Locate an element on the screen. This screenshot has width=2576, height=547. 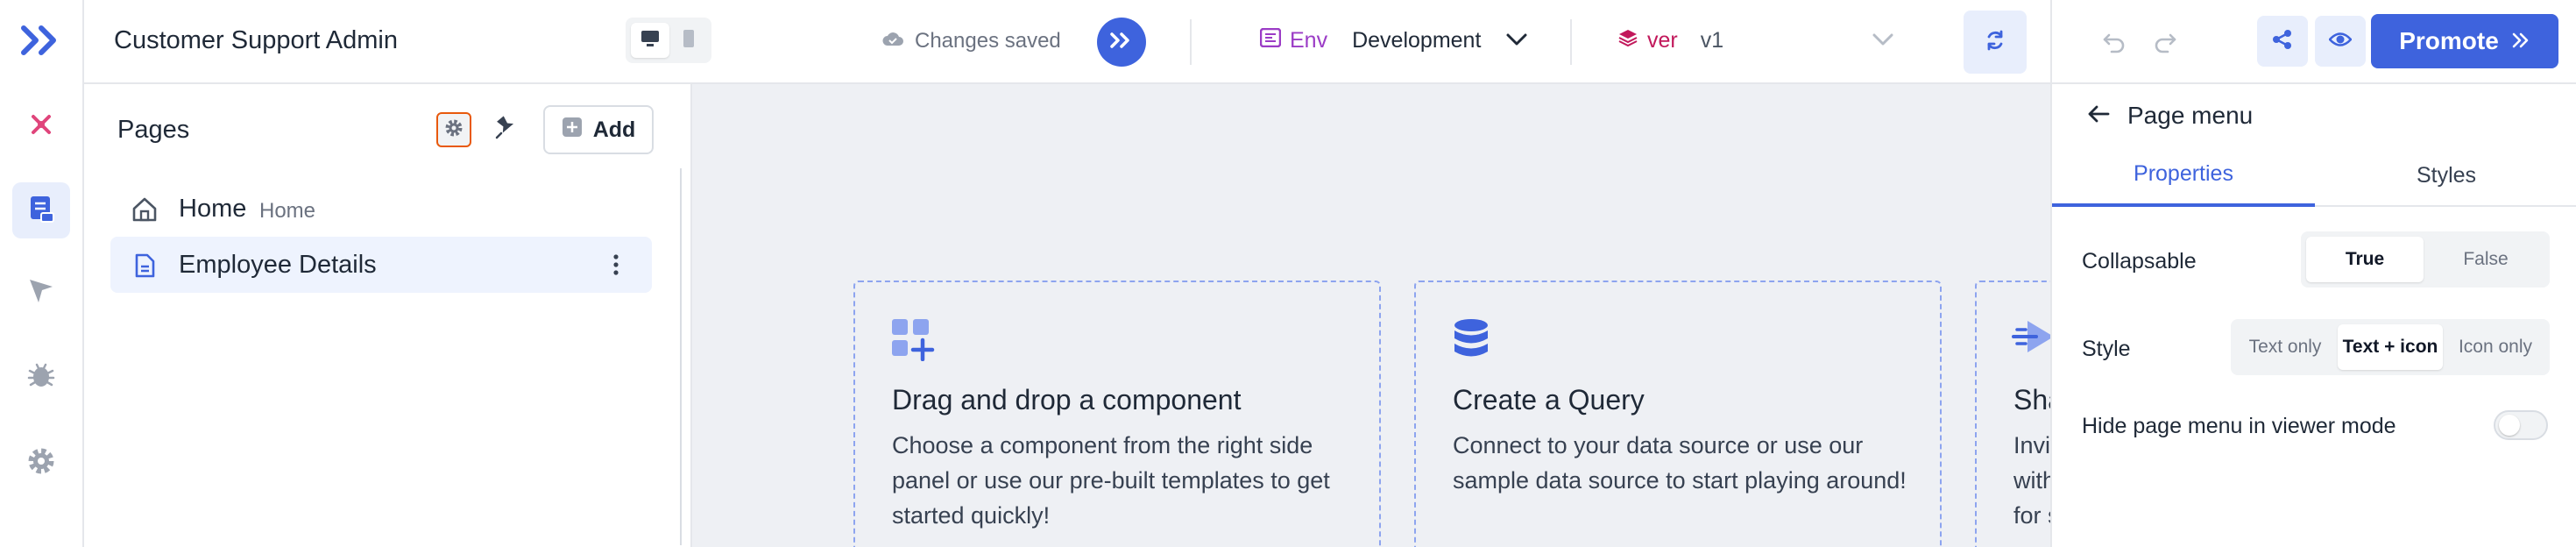
pages-scrollbar is located at coordinates (681, 356).